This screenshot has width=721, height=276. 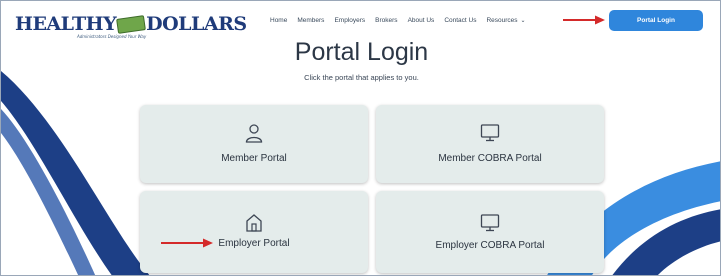 I want to click on employer-cobra-portal-label: Employer COBRA Portal, so click(x=490, y=245).